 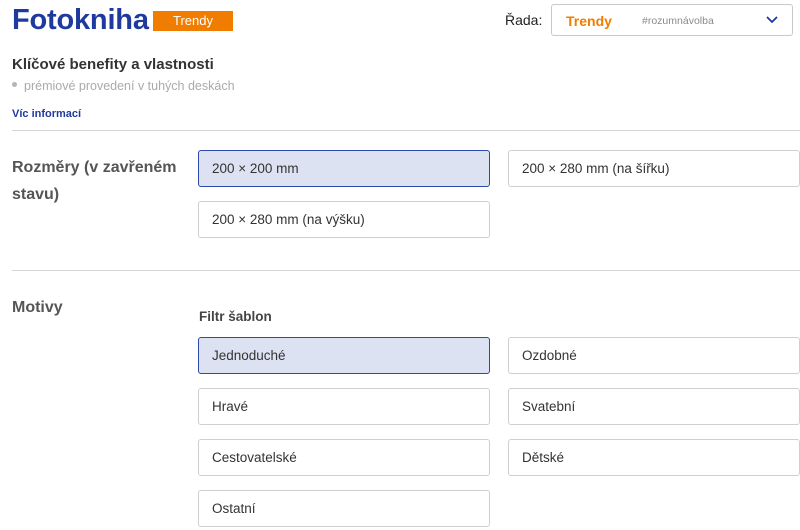 I want to click on motif-option-wedding: Svatební, so click(x=654, y=406).